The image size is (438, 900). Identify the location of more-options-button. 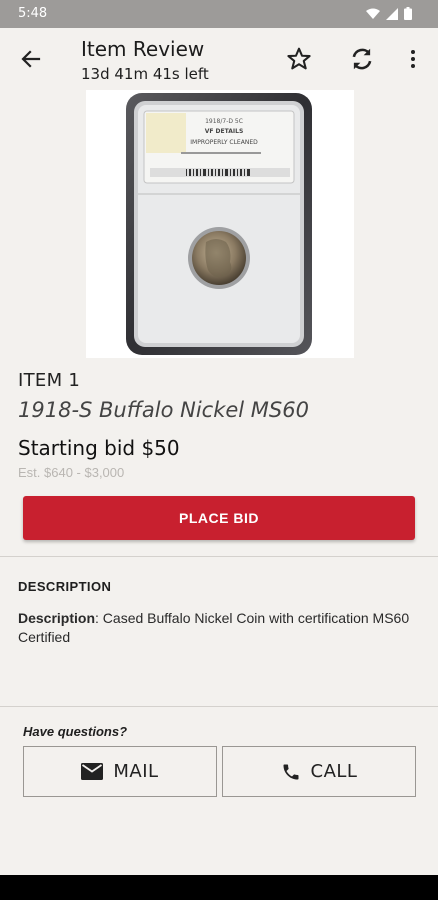
(413, 59).